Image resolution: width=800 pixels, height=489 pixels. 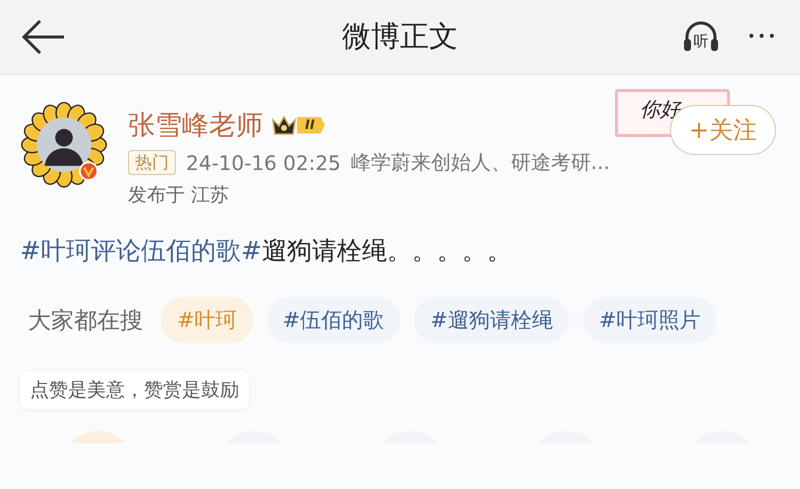 What do you see at coordinates (195, 125) in the screenshot?
I see `author-name: 张雪峰老师` at bounding box center [195, 125].